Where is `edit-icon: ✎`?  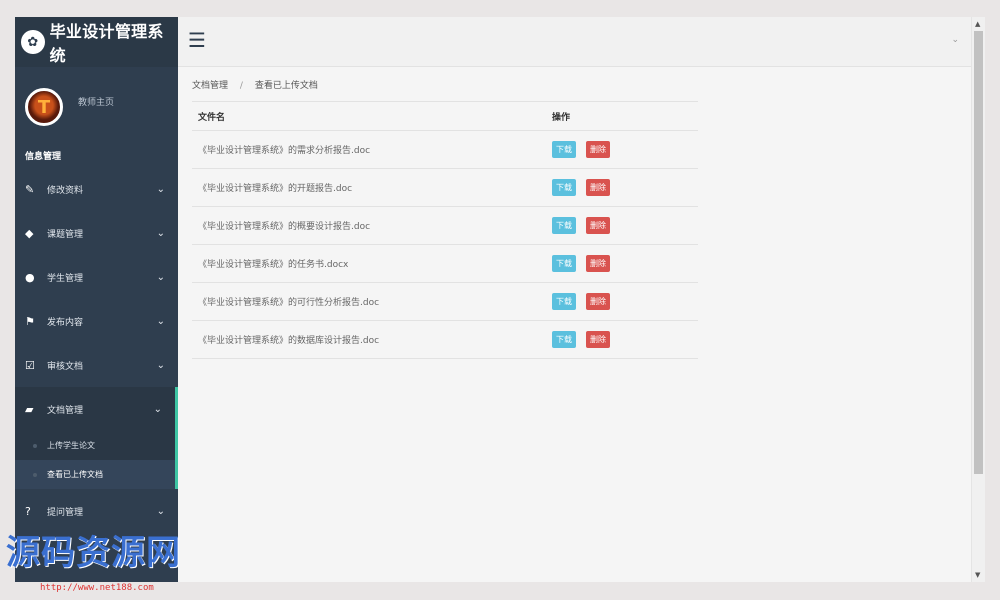 edit-icon: ✎ is located at coordinates (30, 189).